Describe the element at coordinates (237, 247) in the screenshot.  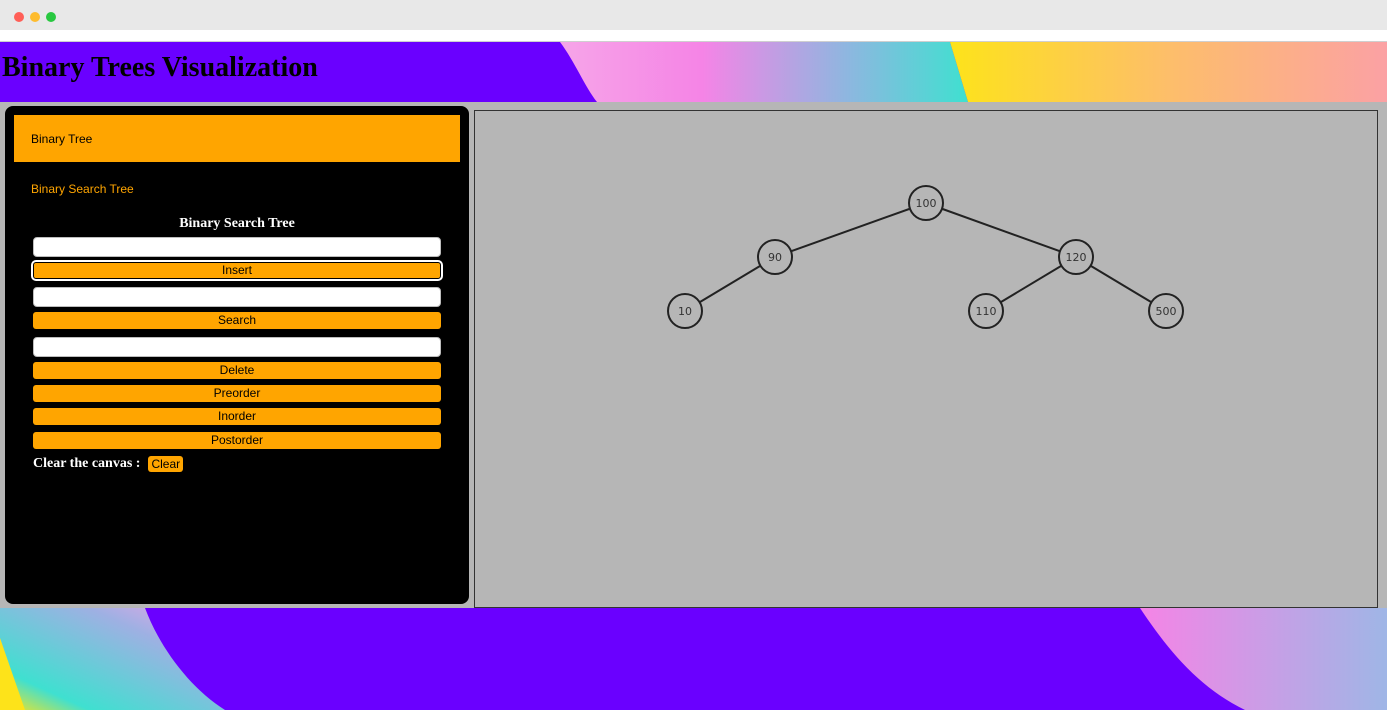
I see `insert-value-input` at that location.